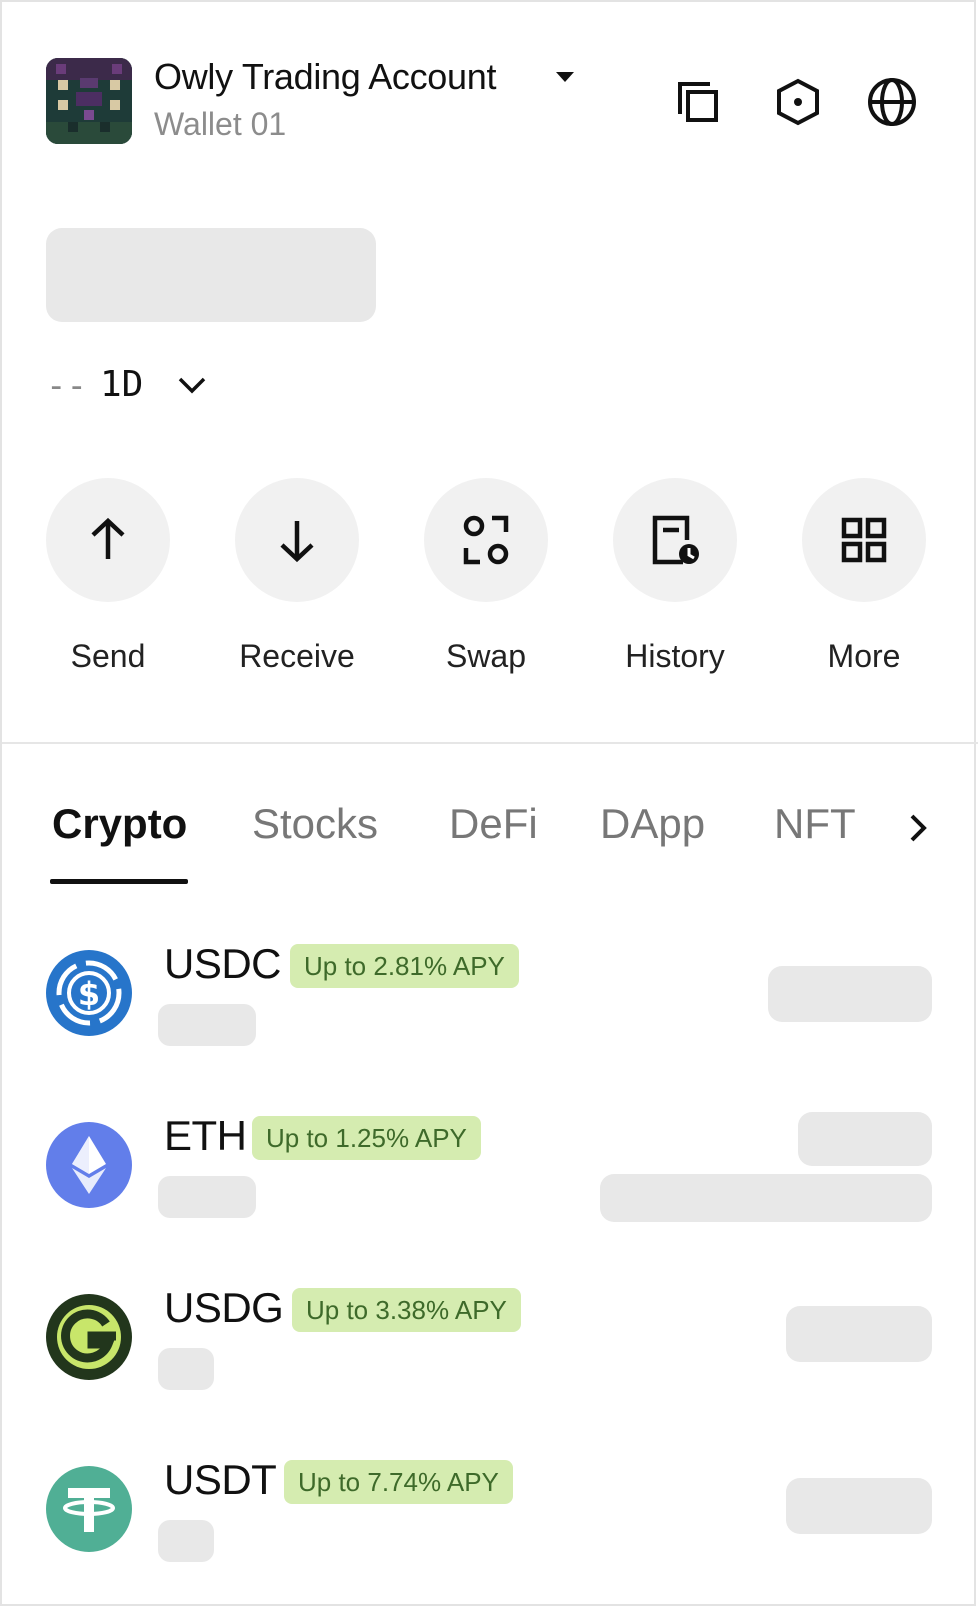 The width and height of the screenshot is (978, 1608). I want to click on more-circle, so click(864, 540).